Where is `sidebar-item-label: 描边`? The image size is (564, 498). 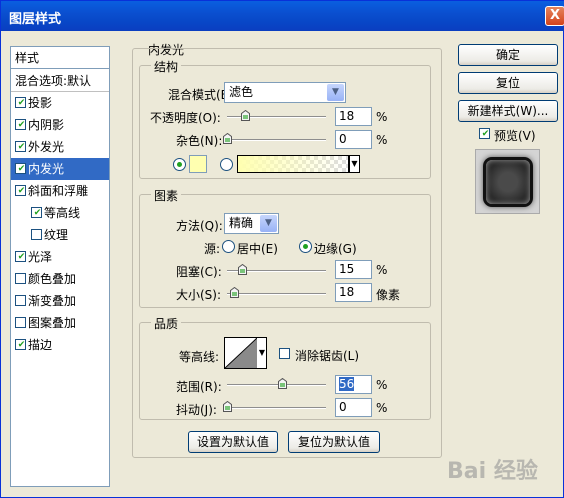
sidebar-item-label: 描边 is located at coordinates (40, 345).